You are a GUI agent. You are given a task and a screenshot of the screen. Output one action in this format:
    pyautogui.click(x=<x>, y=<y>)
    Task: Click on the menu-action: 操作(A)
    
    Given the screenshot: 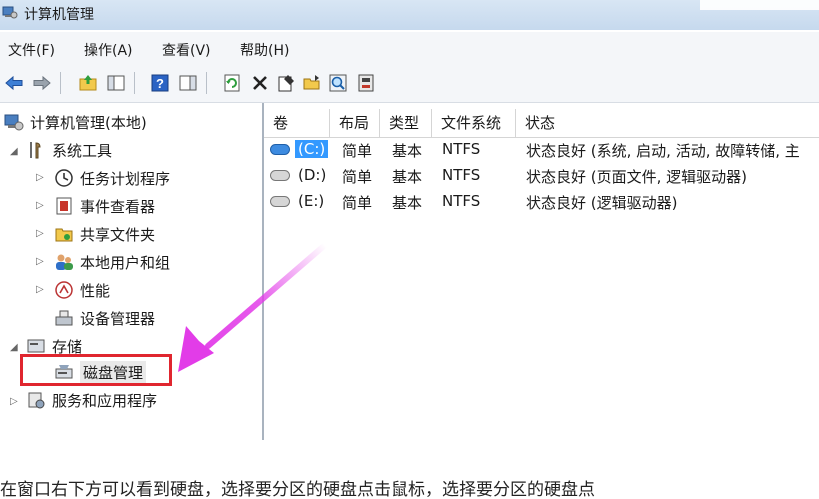 What is the action you would take?
    pyautogui.click(x=108, y=50)
    